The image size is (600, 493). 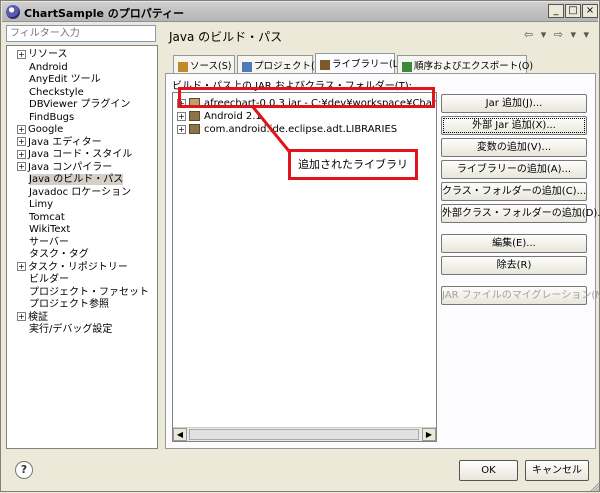 I want to click on library-item: + com.android.ide.eclipse.adt.LIBRARIES, so click(x=287, y=129).